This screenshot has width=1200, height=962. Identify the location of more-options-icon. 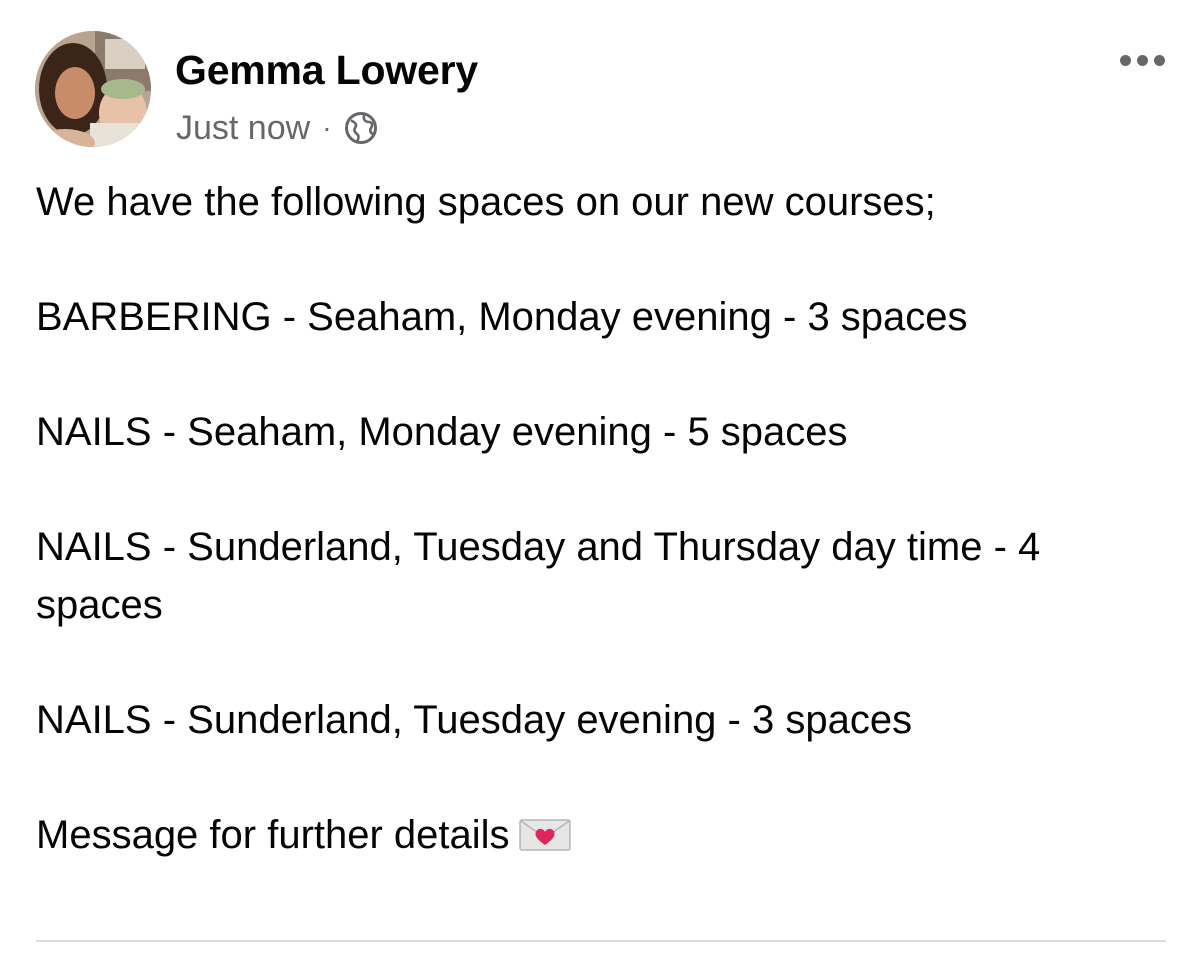
(1142, 60).